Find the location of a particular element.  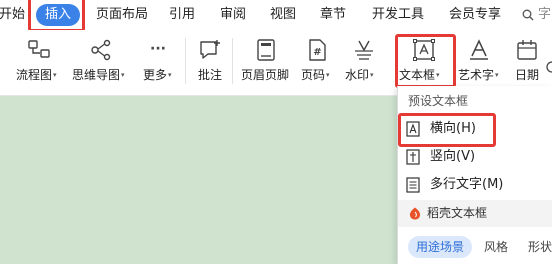

textbox-dropdown-caret: ▾ is located at coordinates (438, 75).